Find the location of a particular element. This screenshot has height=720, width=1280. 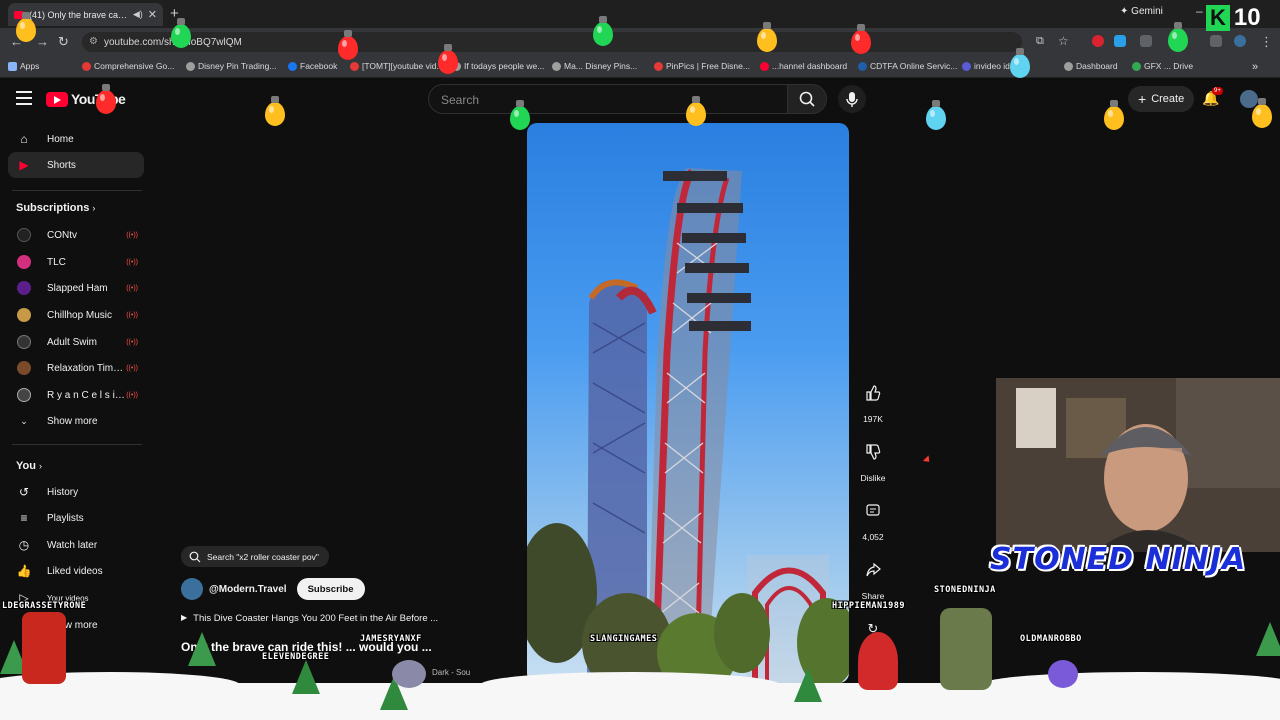

viewer-avatar-ironman is located at coordinates (44, 648).